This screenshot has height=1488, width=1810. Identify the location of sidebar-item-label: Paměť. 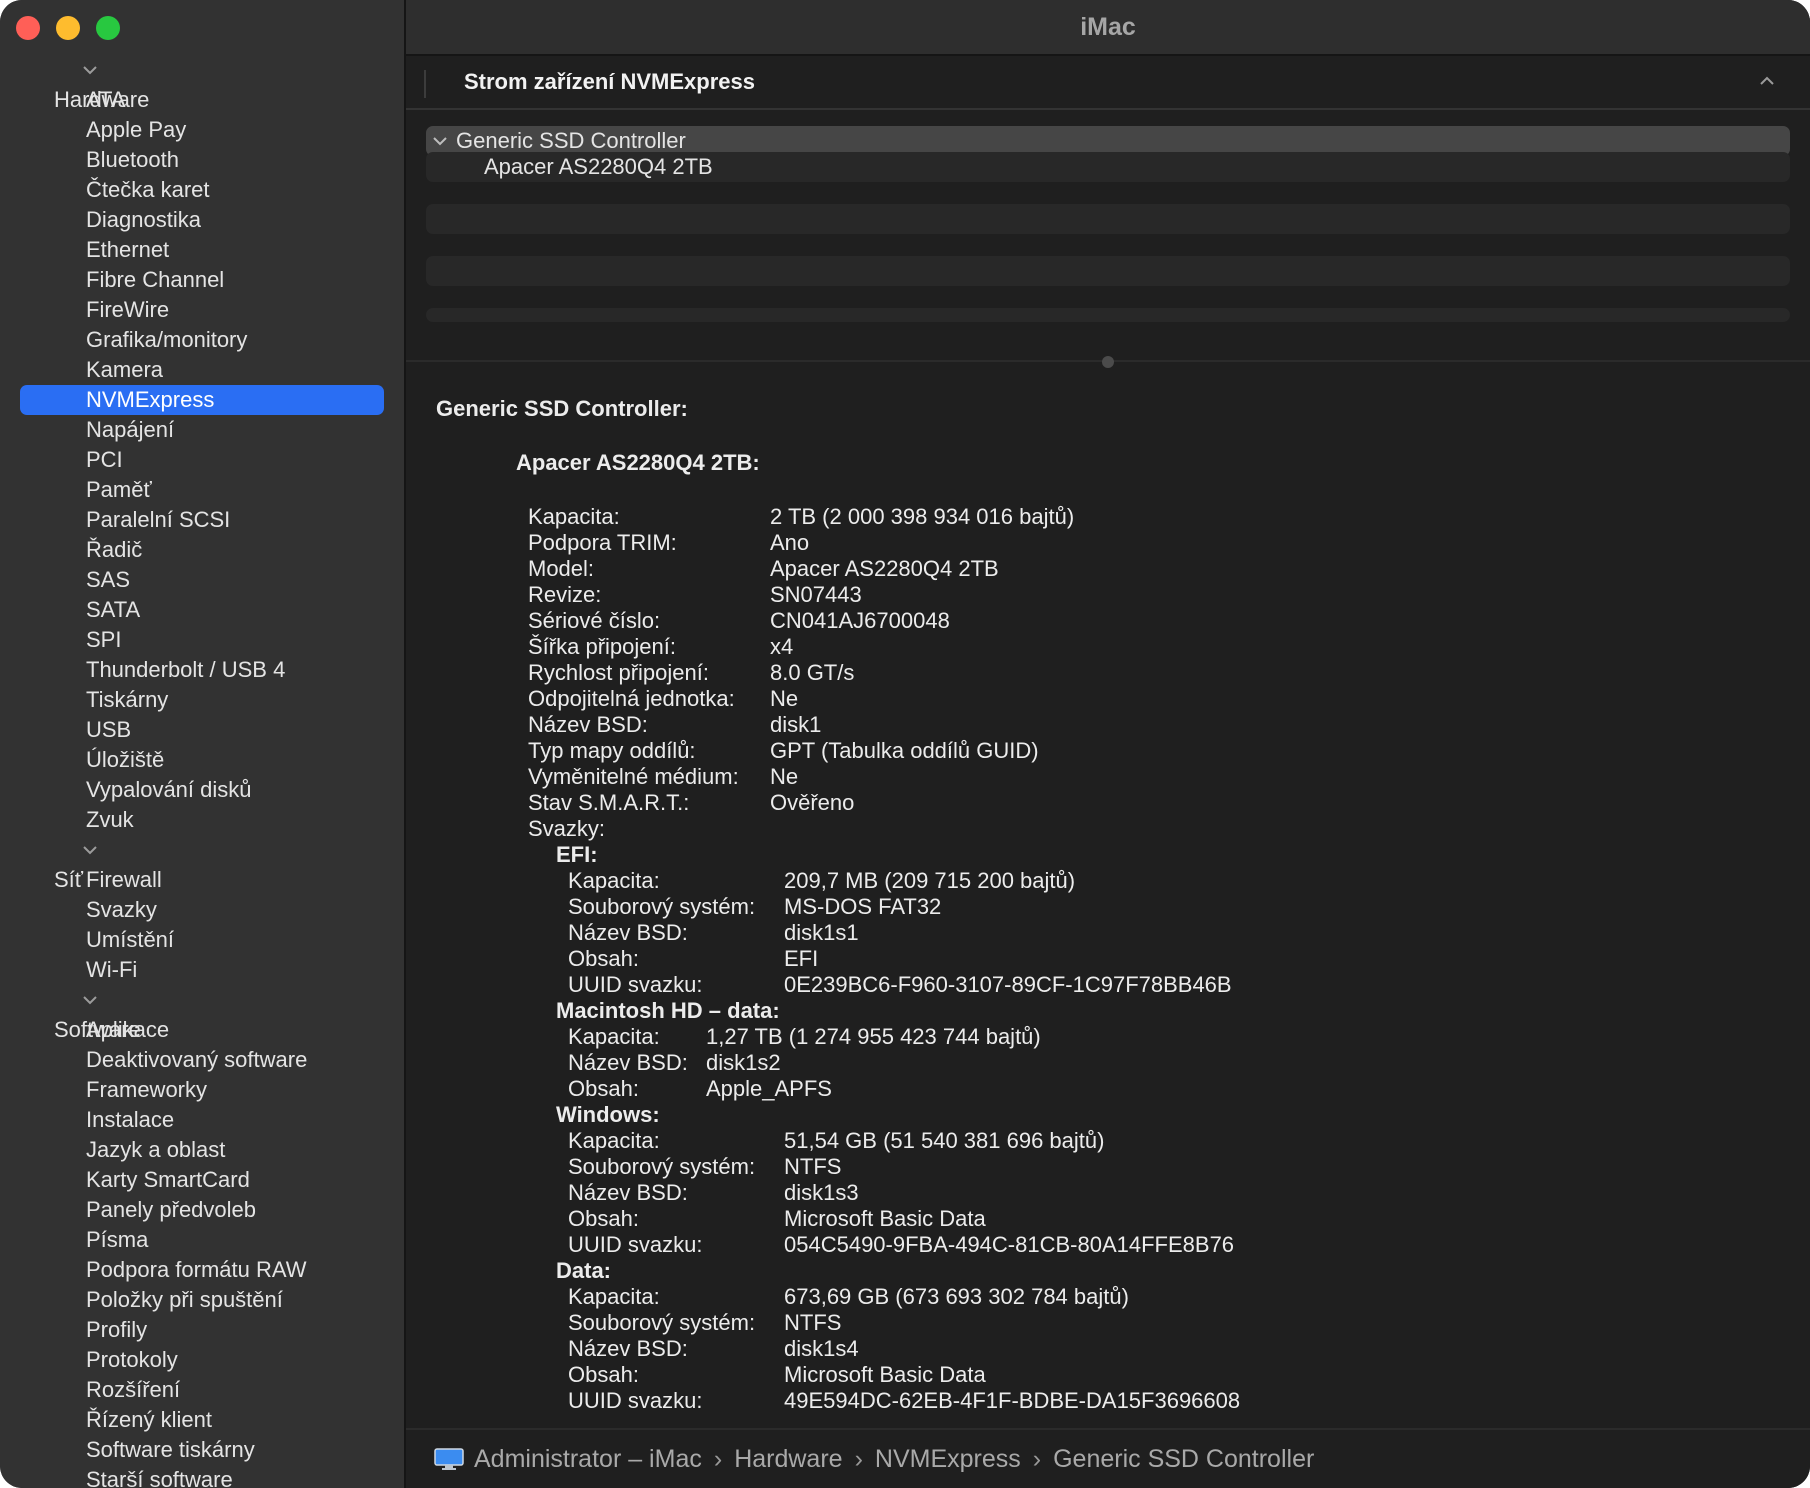
(119, 489).